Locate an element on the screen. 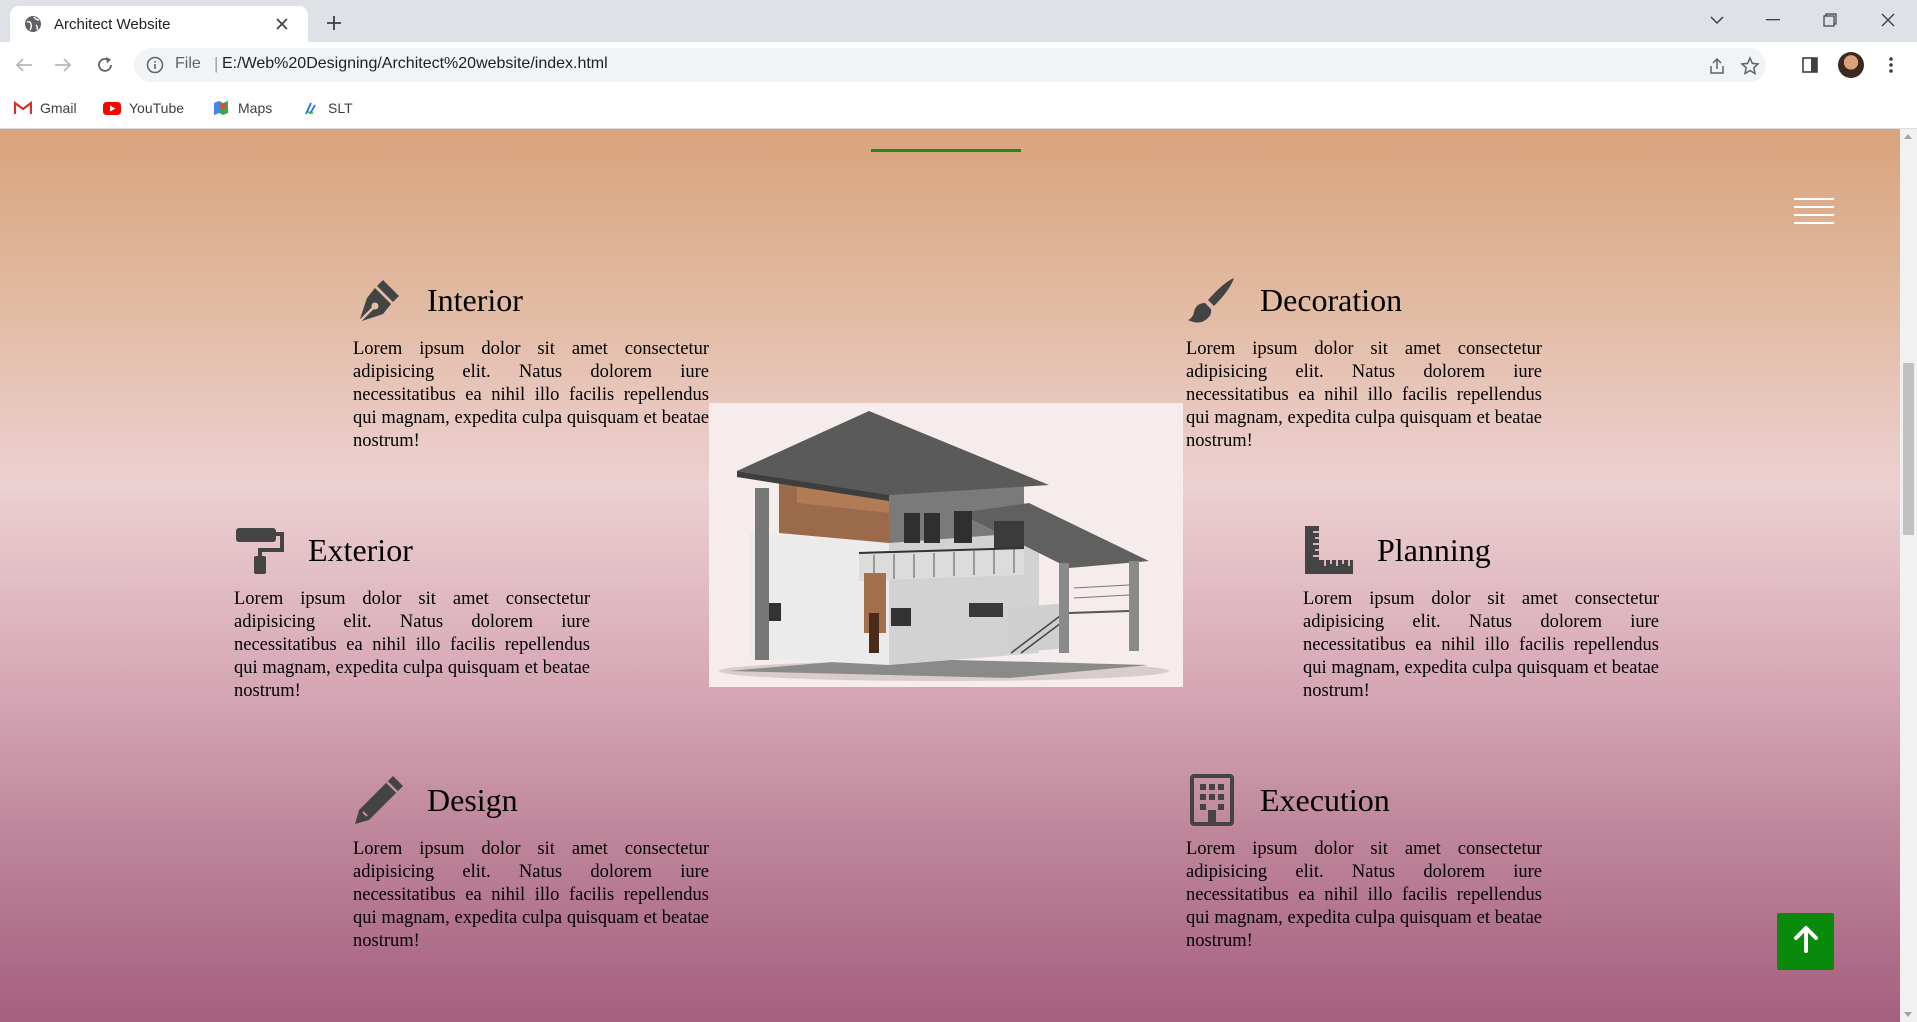  maps-icon is located at coordinates (221, 108).